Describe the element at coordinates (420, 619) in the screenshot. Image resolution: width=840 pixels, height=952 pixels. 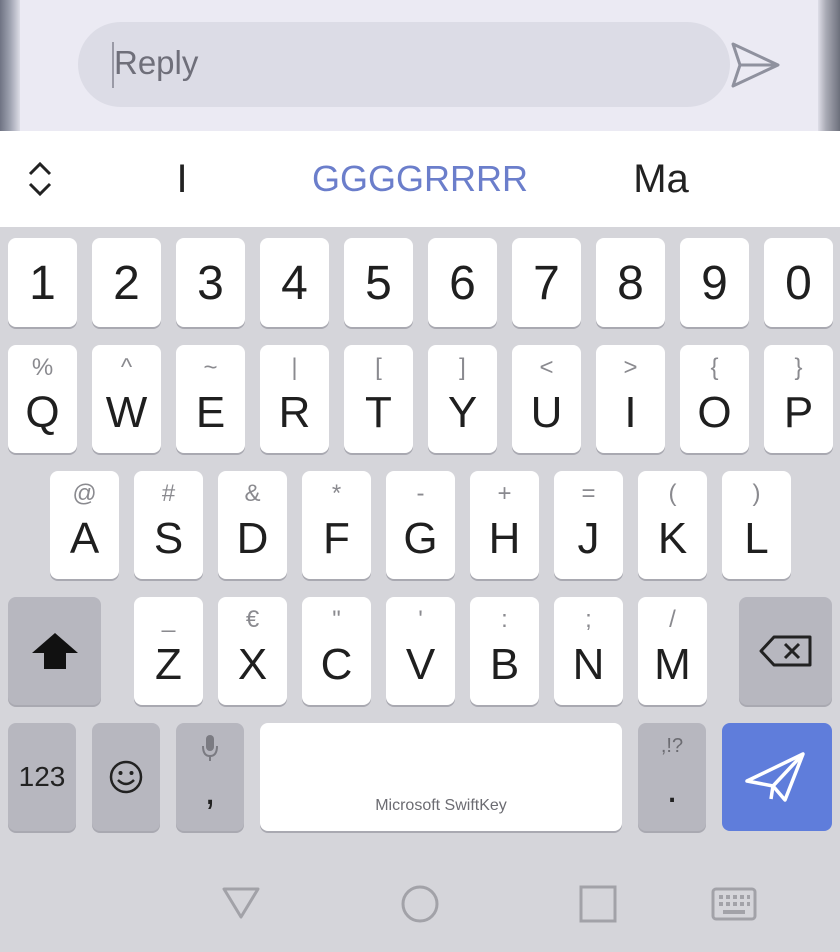
I see `key-secondary-label: '` at that location.